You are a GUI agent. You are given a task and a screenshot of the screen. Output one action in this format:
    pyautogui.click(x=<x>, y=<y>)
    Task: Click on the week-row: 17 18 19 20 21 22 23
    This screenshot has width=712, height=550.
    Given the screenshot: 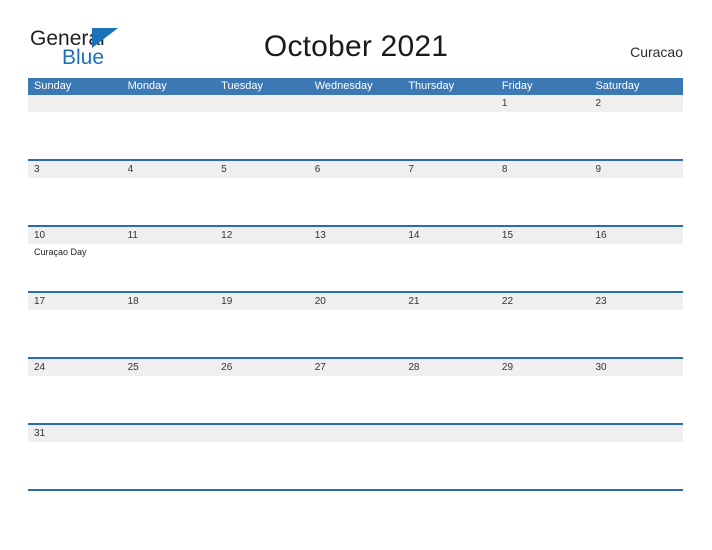 What is the action you would take?
    pyautogui.click(x=355, y=326)
    